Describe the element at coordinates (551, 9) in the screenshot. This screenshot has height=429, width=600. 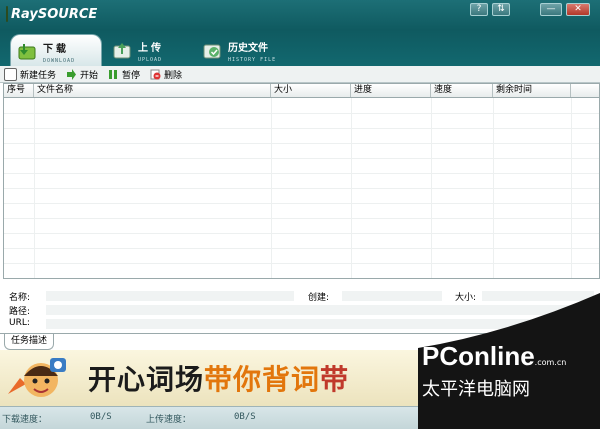
I see `minimize-button: —` at that location.